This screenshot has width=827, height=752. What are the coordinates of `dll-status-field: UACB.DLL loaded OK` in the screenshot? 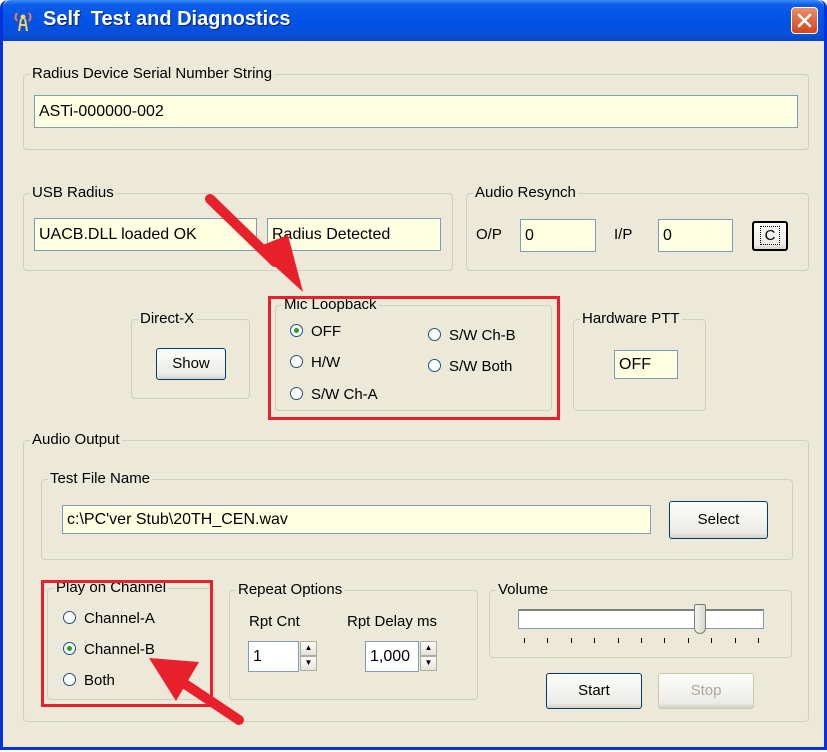 It's located at (145, 234).